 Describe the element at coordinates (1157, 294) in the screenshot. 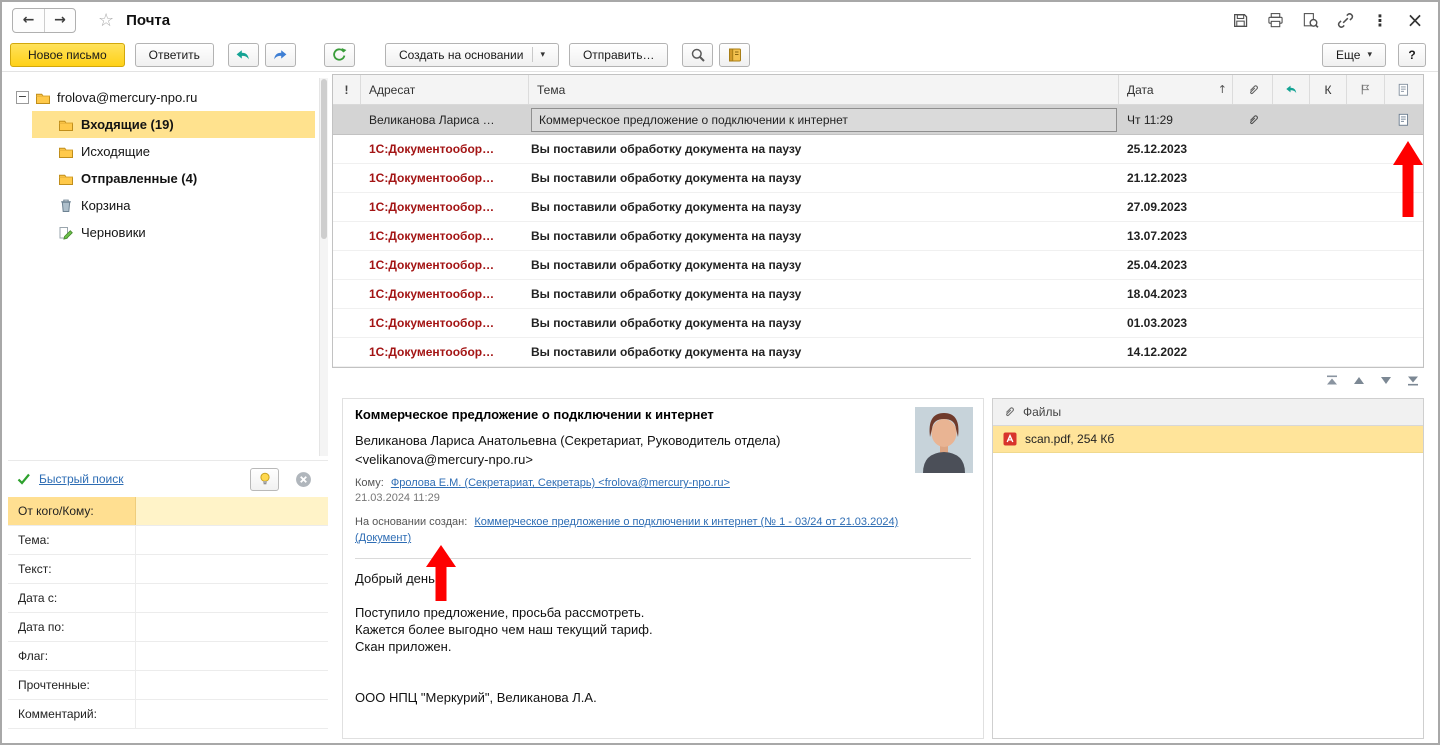

I see `mail-row-date: 18.04.2023` at that location.